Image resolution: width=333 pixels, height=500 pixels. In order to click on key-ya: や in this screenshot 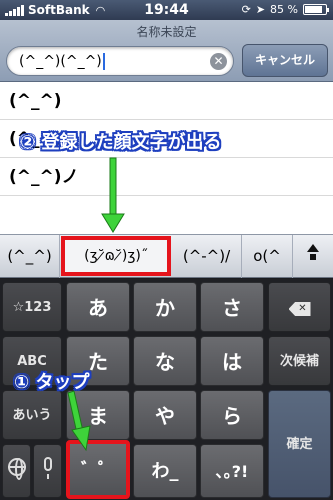, I will do `click(165, 415)`.